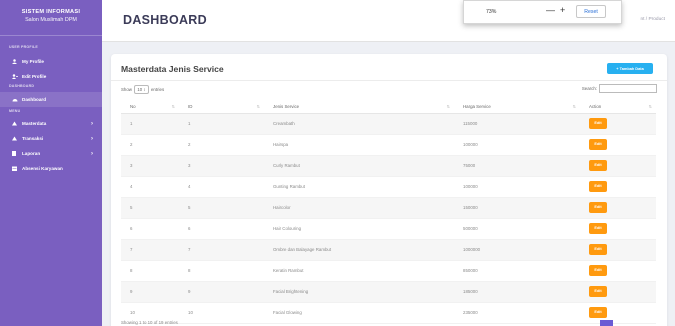 The width and height of the screenshot is (675, 326). Describe the element at coordinates (517, 250) in the screenshot. I see `cell-harga-service: 1000000` at that location.